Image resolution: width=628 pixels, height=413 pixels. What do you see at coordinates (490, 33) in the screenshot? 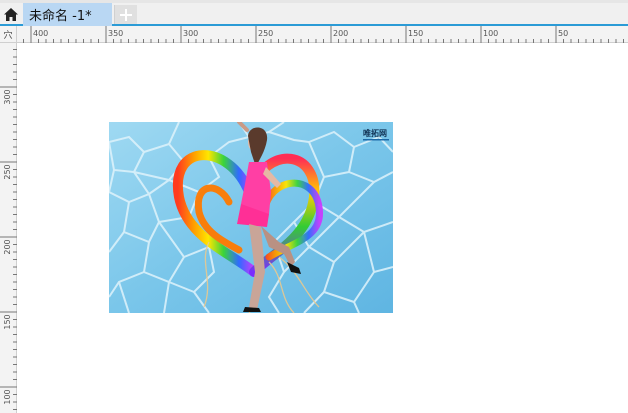
I see `ruler-label-horizontal: 100` at bounding box center [490, 33].